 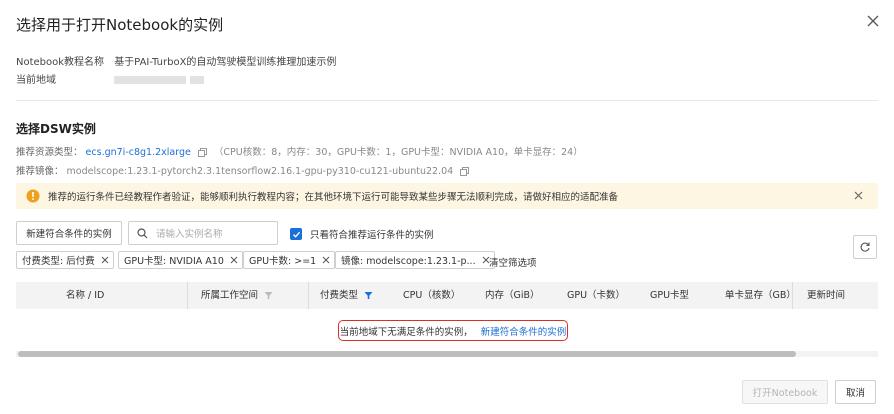 What do you see at coordinates (407, 354) in the screenshot?
I see `scrollbar-thumb` at bounding box center [407, 354].